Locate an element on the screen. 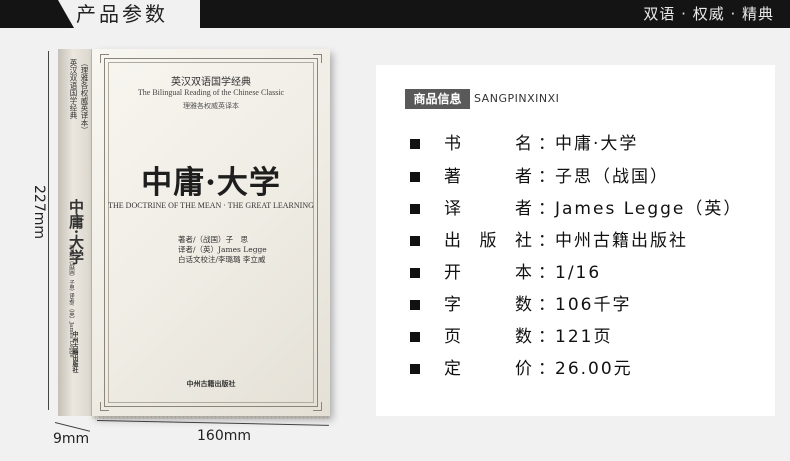 This screenshot has width=790, height=461. spec-label: 书名 is located at coordinates (489, 144).